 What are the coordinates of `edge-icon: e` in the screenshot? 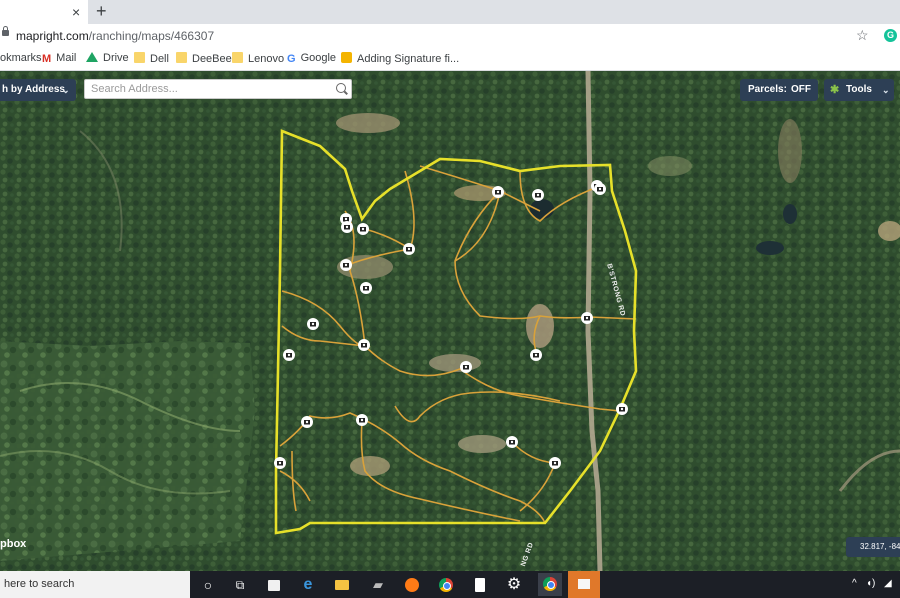 It's located at (308, 585).